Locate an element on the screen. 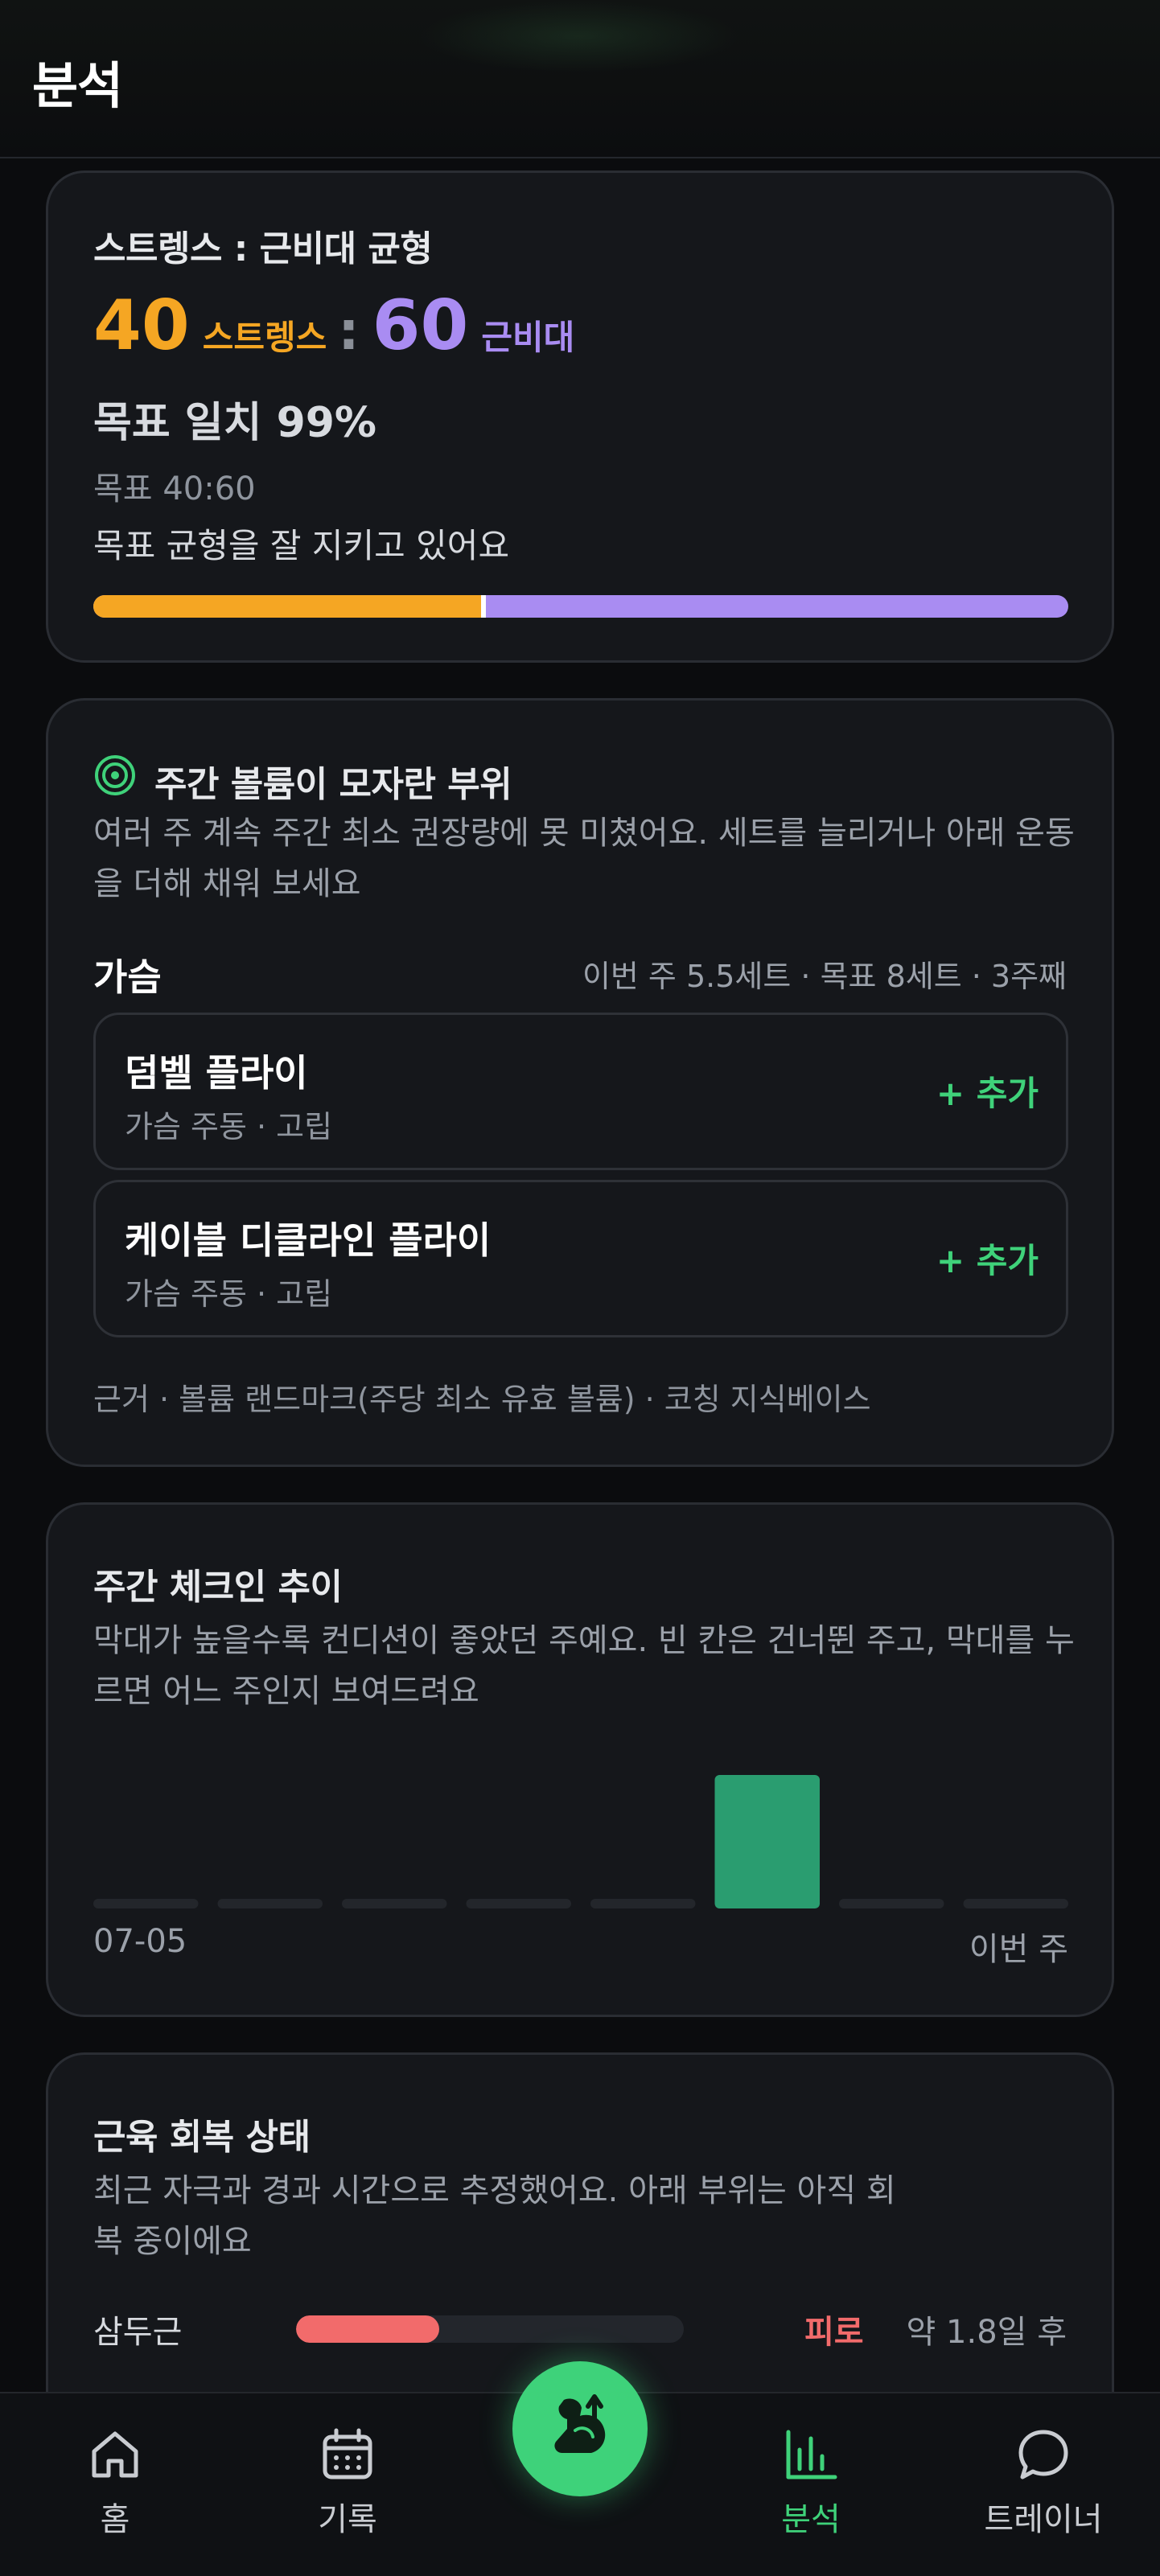 This screenshot has width=1160, height=2576. recovery-card-title: 근육 회복 상태 is located at coordinates (202, 2137).